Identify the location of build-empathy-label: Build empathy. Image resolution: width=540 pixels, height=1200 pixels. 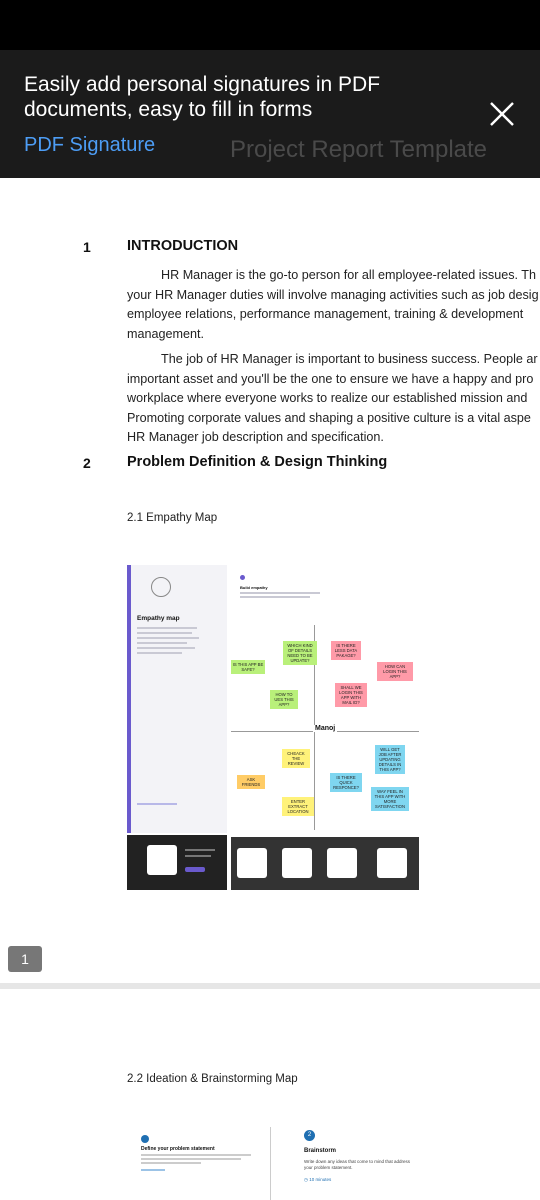
(254, 587).